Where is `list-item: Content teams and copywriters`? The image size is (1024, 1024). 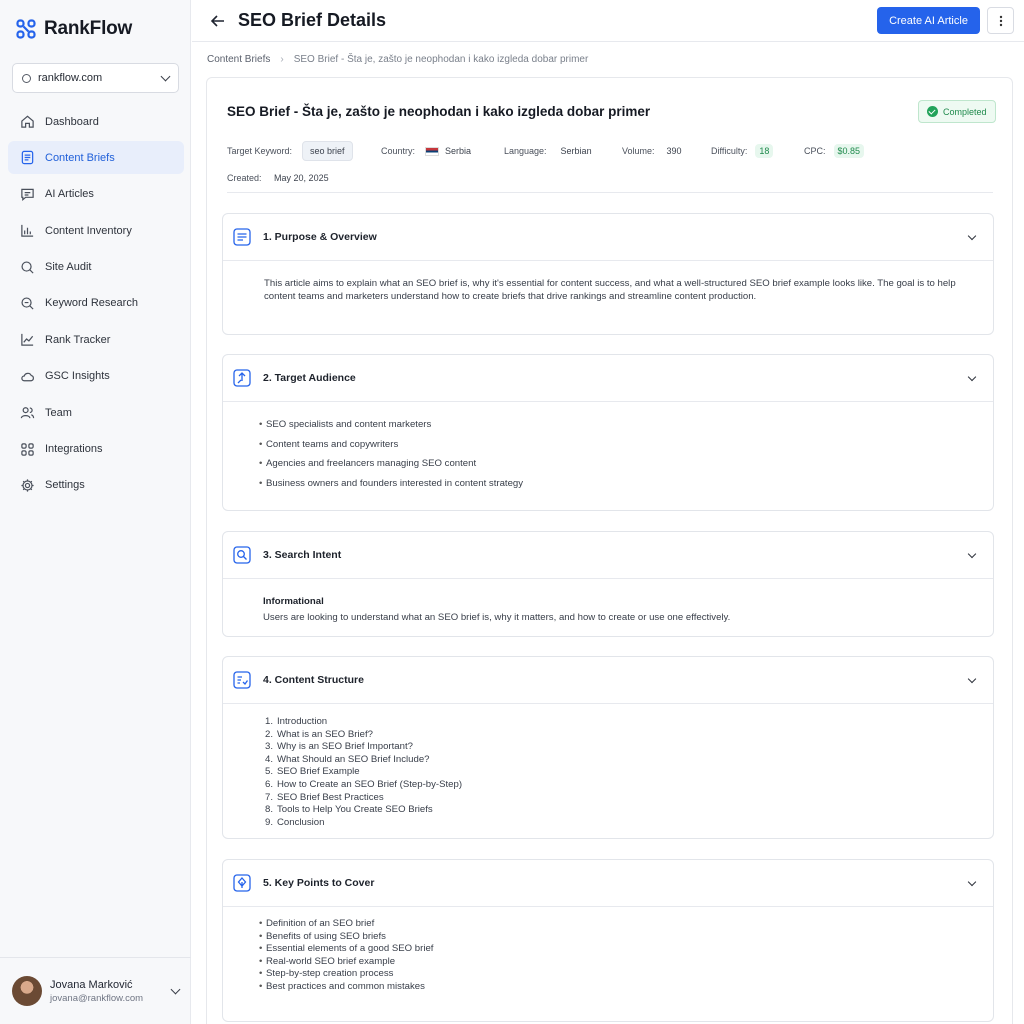
list-item: Content teams and copywriters is located at coordinates (626, 444).